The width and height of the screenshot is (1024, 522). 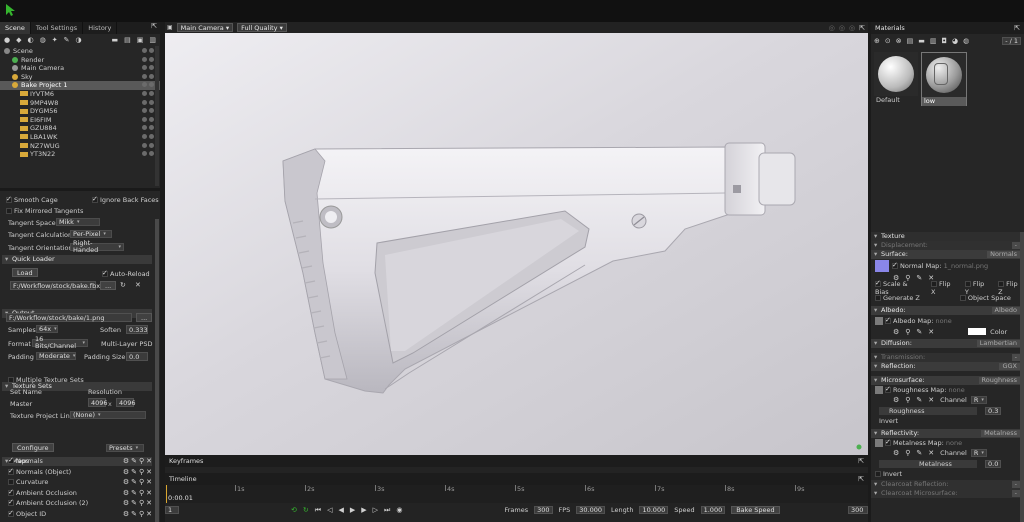 What do you see at coordinates (137, 329) in the screenshot?
I see `soften-field: 0.333` at bounding box center [137, 329].